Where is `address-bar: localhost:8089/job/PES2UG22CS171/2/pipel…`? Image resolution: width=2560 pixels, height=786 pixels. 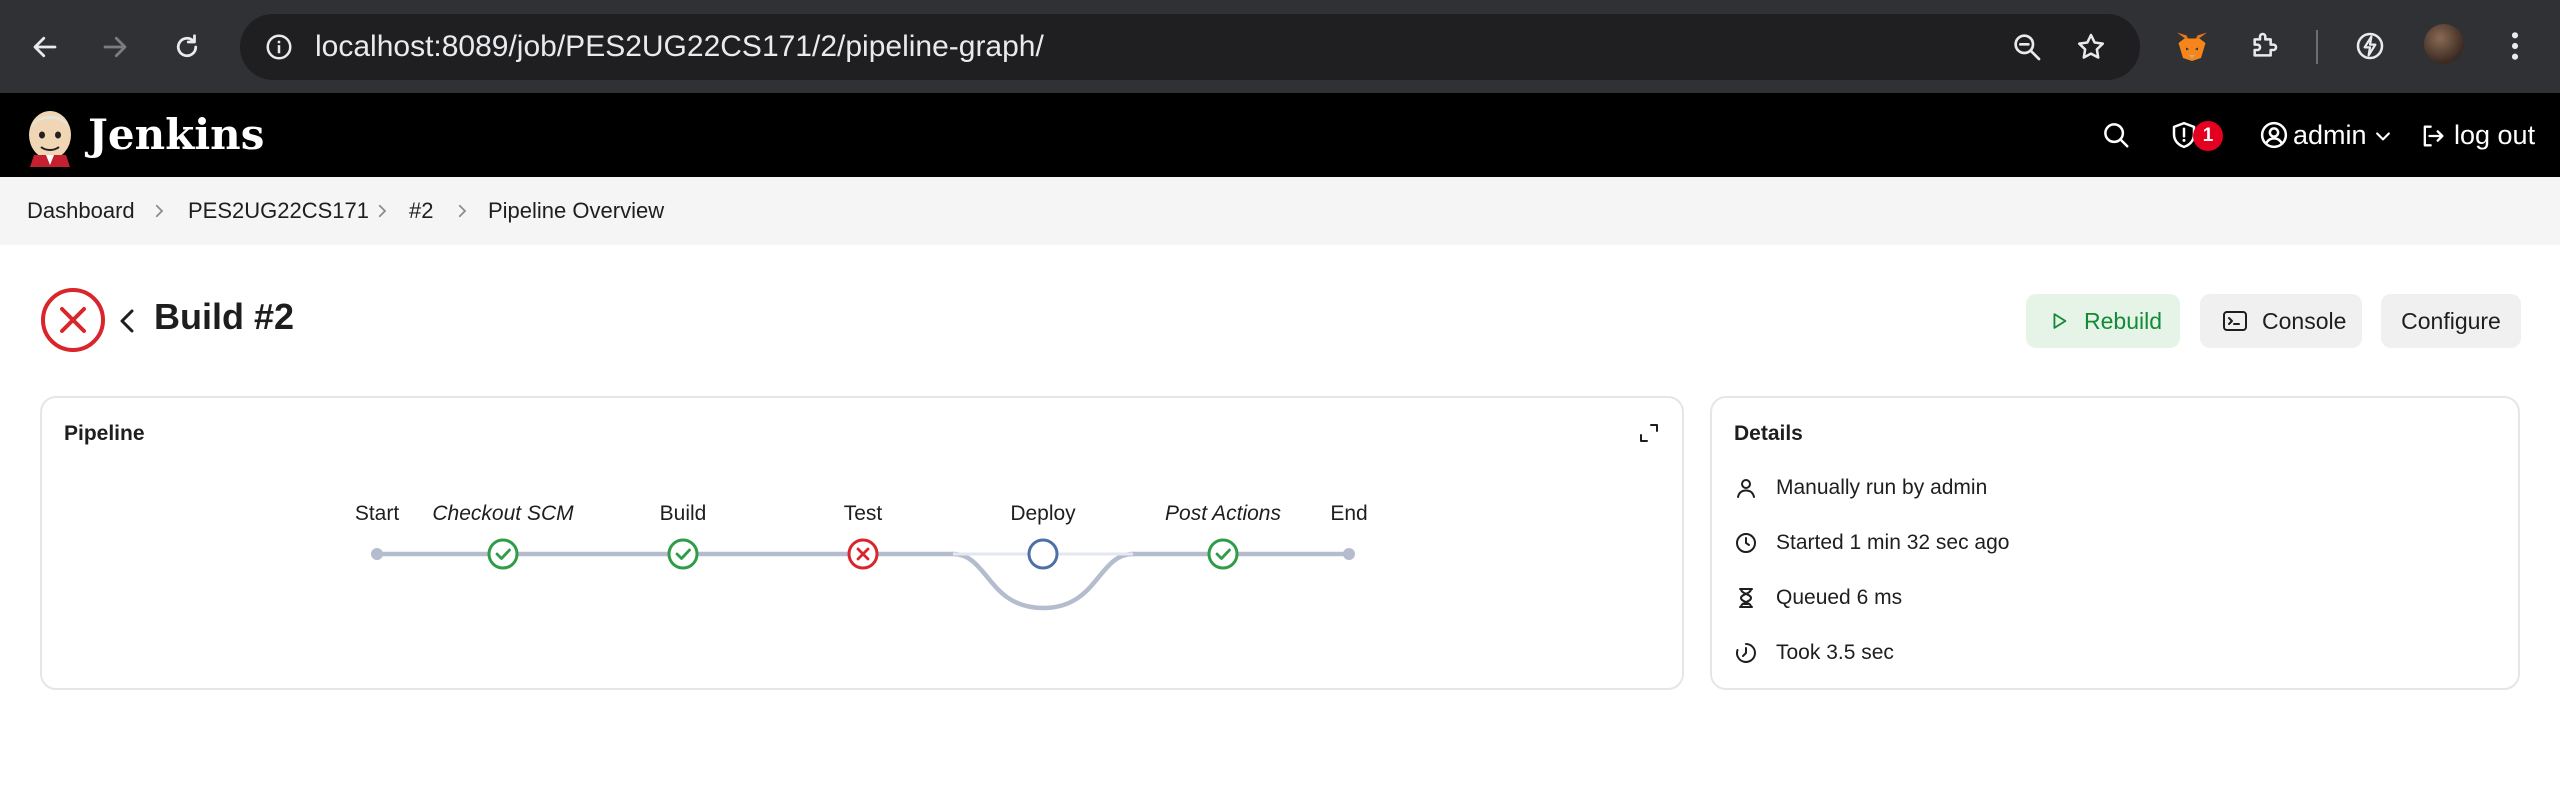 address-bar: localhost:8089/job/PES2UG22CS171/2/pipel… is located at coordinates (1190, 47).